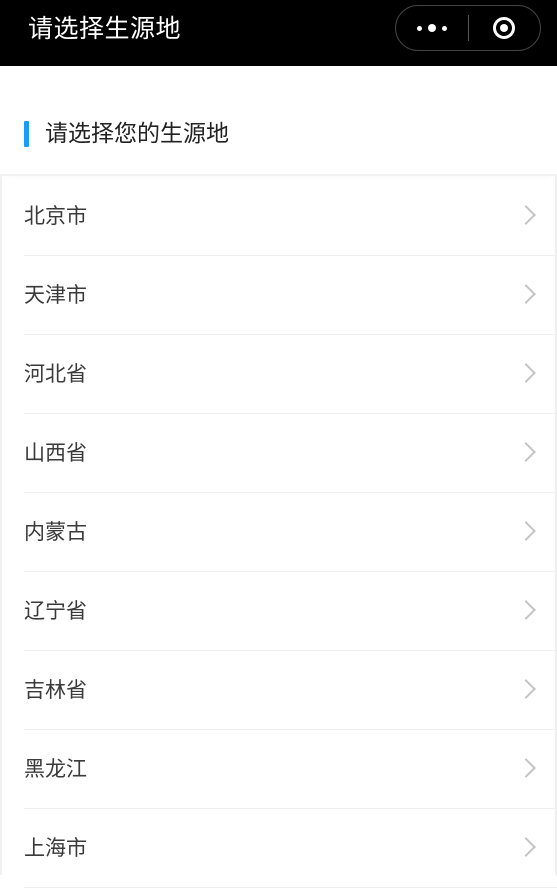 This screenshot has width=557, height=888. I want to click on more-button, so click(432, 28).